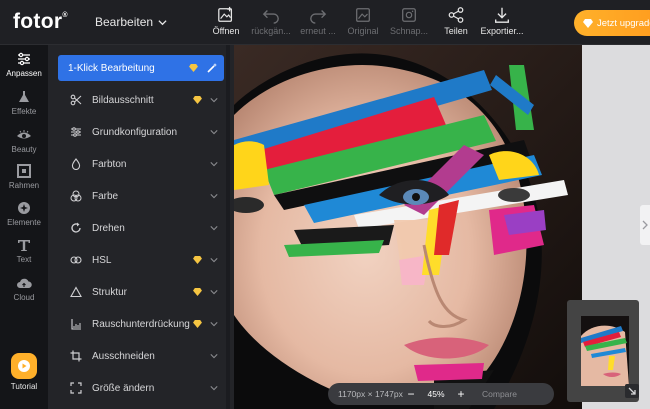 This screenshot has height=409, width=650. What do you see at coordinates (436, 394) in the screenshot?
I see `zoom-level: 45%` at bounding box center [436, 394].